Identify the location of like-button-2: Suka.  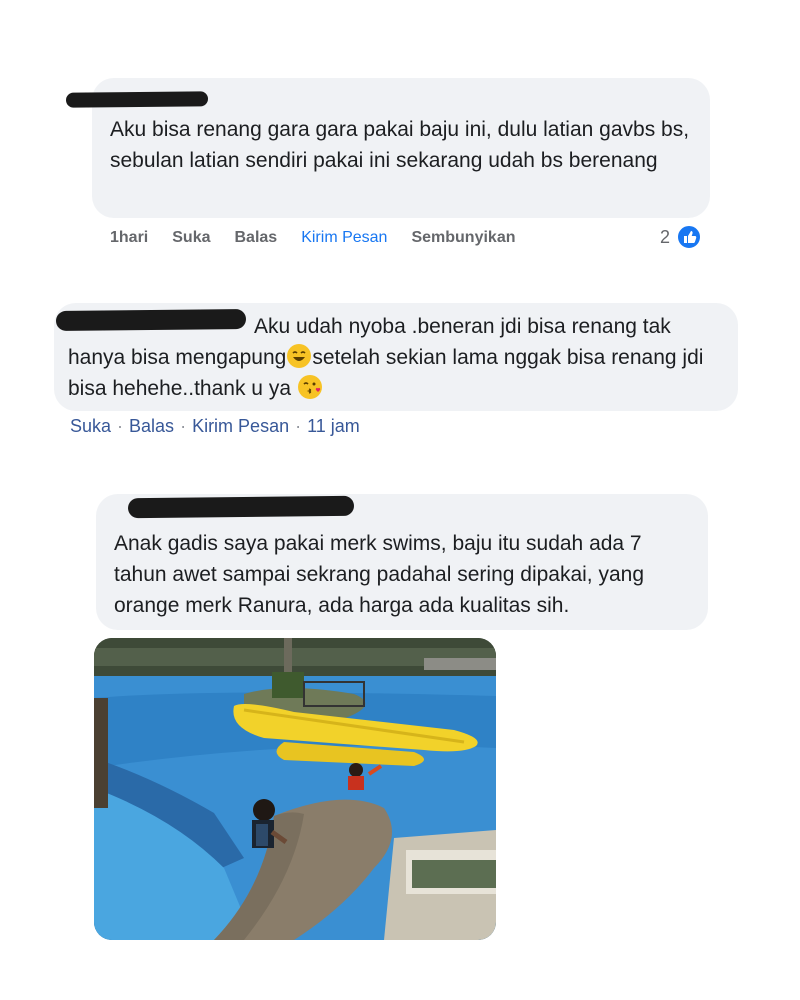
(90, 426).